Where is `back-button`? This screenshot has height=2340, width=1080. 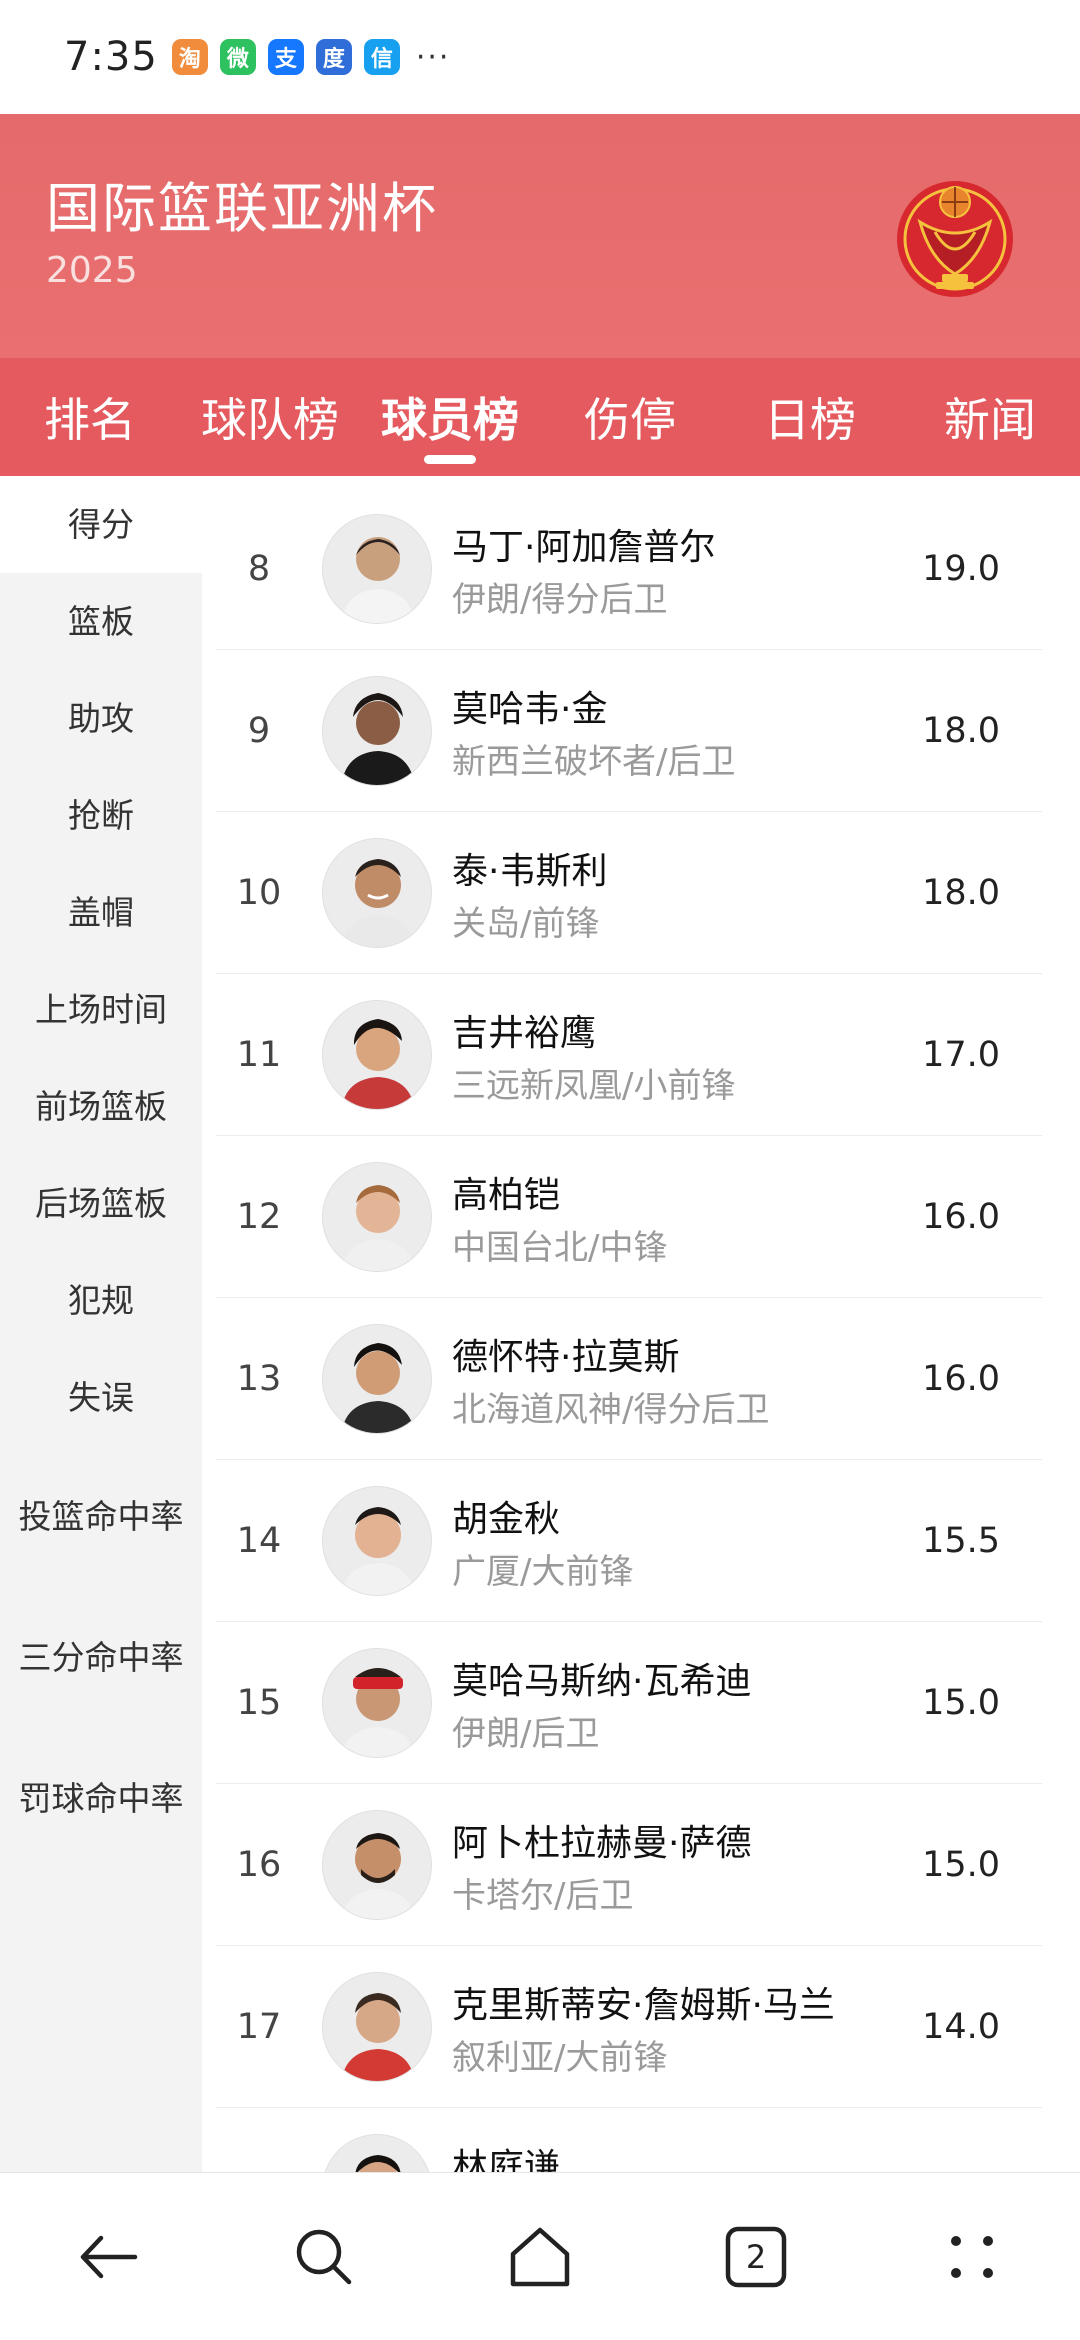
back-button is located at coordinates (108, 2256).